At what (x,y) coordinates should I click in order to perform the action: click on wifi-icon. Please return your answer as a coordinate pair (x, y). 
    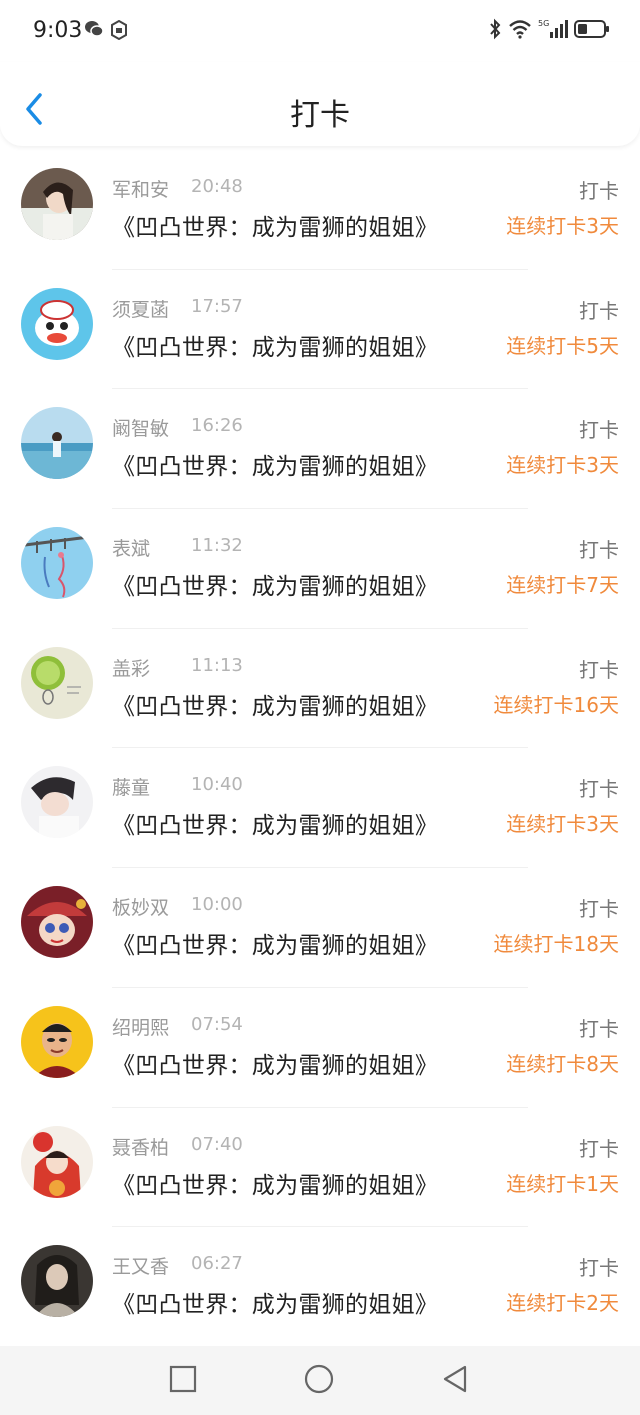
    Looking at the image, I should click on (520, 31).